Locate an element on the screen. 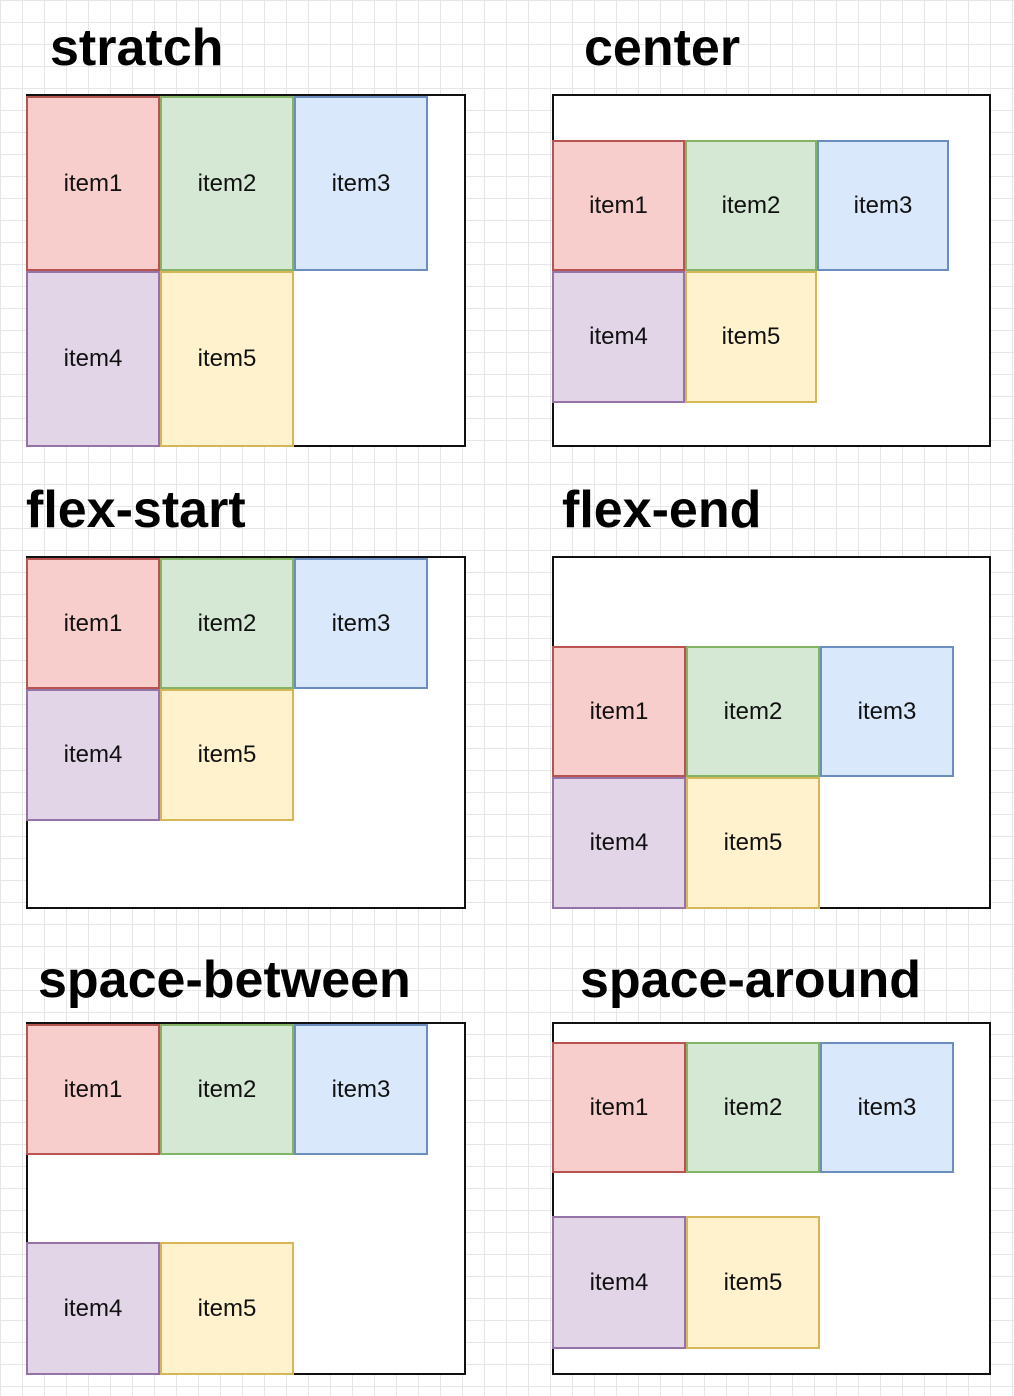 The height and width of the screenshot is (1396, 1014). panel-title-flex-end: flex-end is located at coordinates (662, 510).